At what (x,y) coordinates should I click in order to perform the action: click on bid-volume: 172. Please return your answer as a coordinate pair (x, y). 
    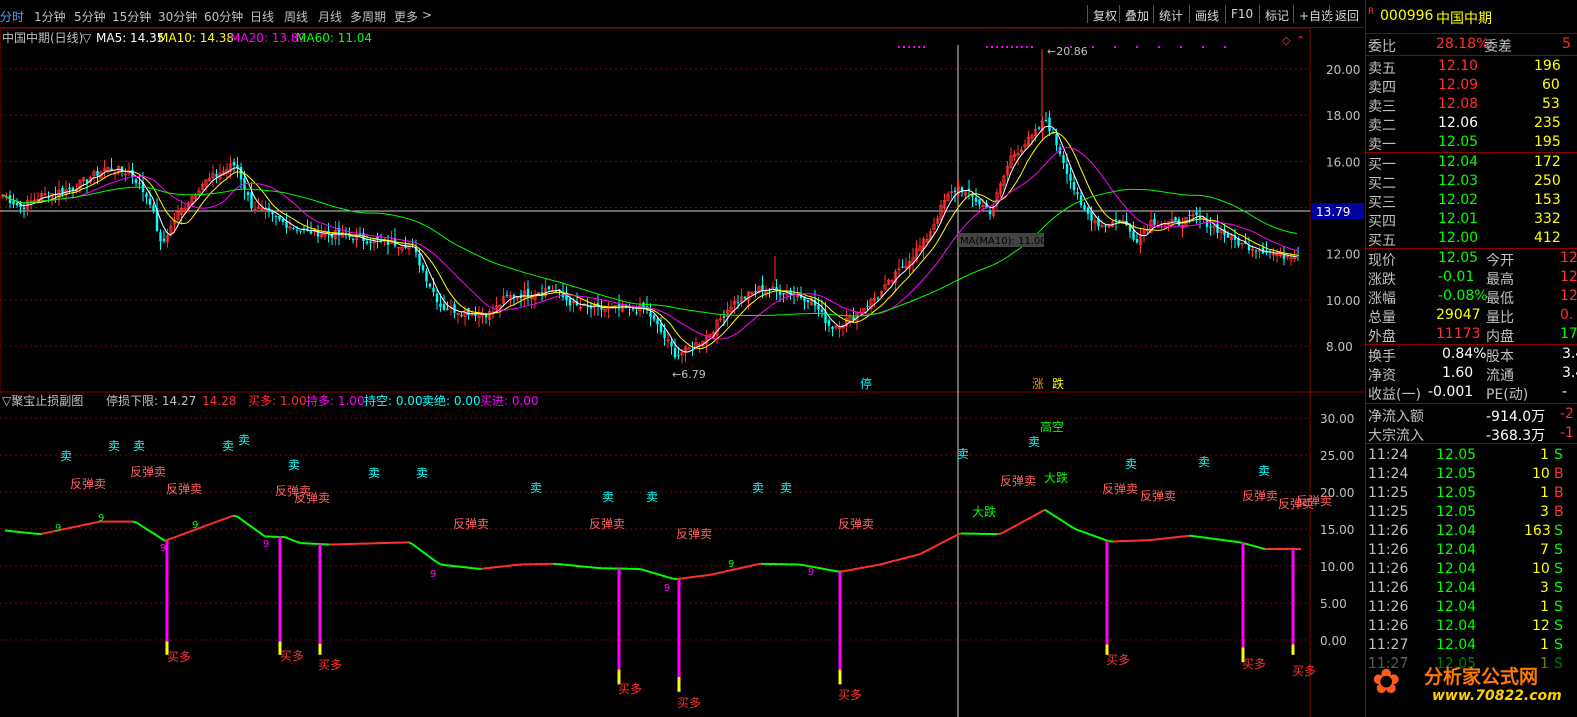
    Looking at the image, I should click on (1547, 162).